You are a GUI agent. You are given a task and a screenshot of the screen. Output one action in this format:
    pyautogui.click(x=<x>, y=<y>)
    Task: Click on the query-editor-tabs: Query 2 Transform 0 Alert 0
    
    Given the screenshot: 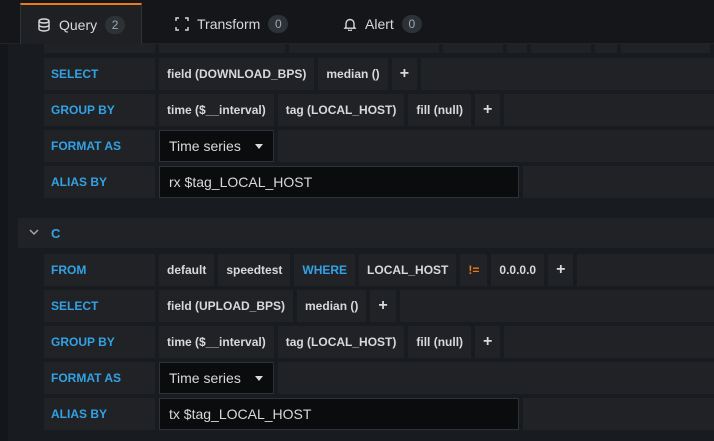 What is the action you would take?
    pyautogui.click(x=357, y=22)
    